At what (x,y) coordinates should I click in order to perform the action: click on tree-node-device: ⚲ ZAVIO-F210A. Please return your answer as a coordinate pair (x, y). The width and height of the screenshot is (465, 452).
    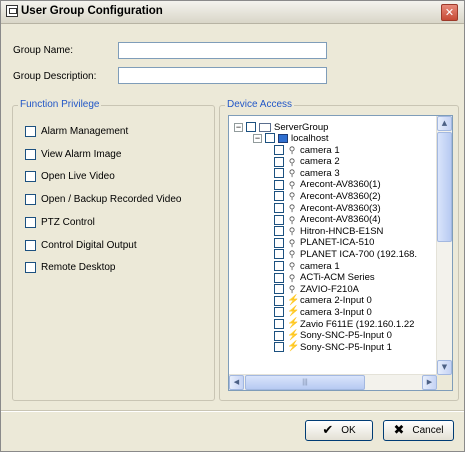
    Looking at the image, I should click on (316, 289).